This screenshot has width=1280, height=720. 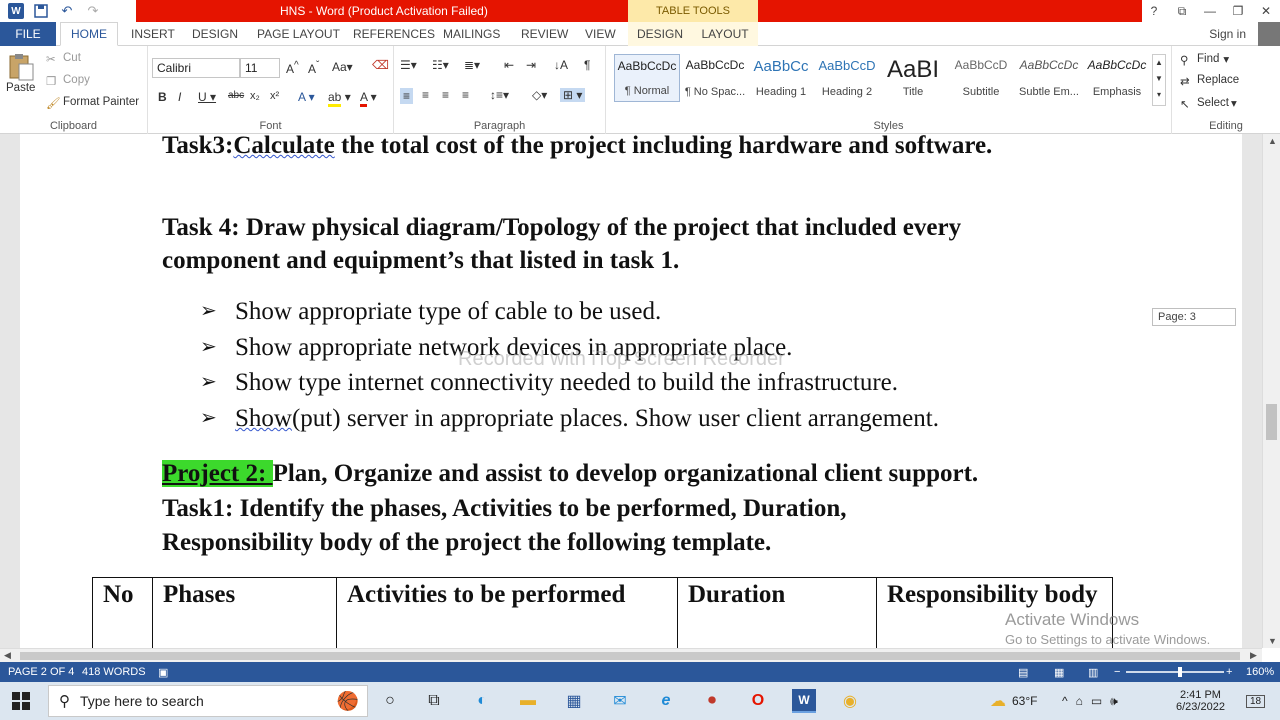 I want to click on justify-button: ≡, so click(x=465, y=95).